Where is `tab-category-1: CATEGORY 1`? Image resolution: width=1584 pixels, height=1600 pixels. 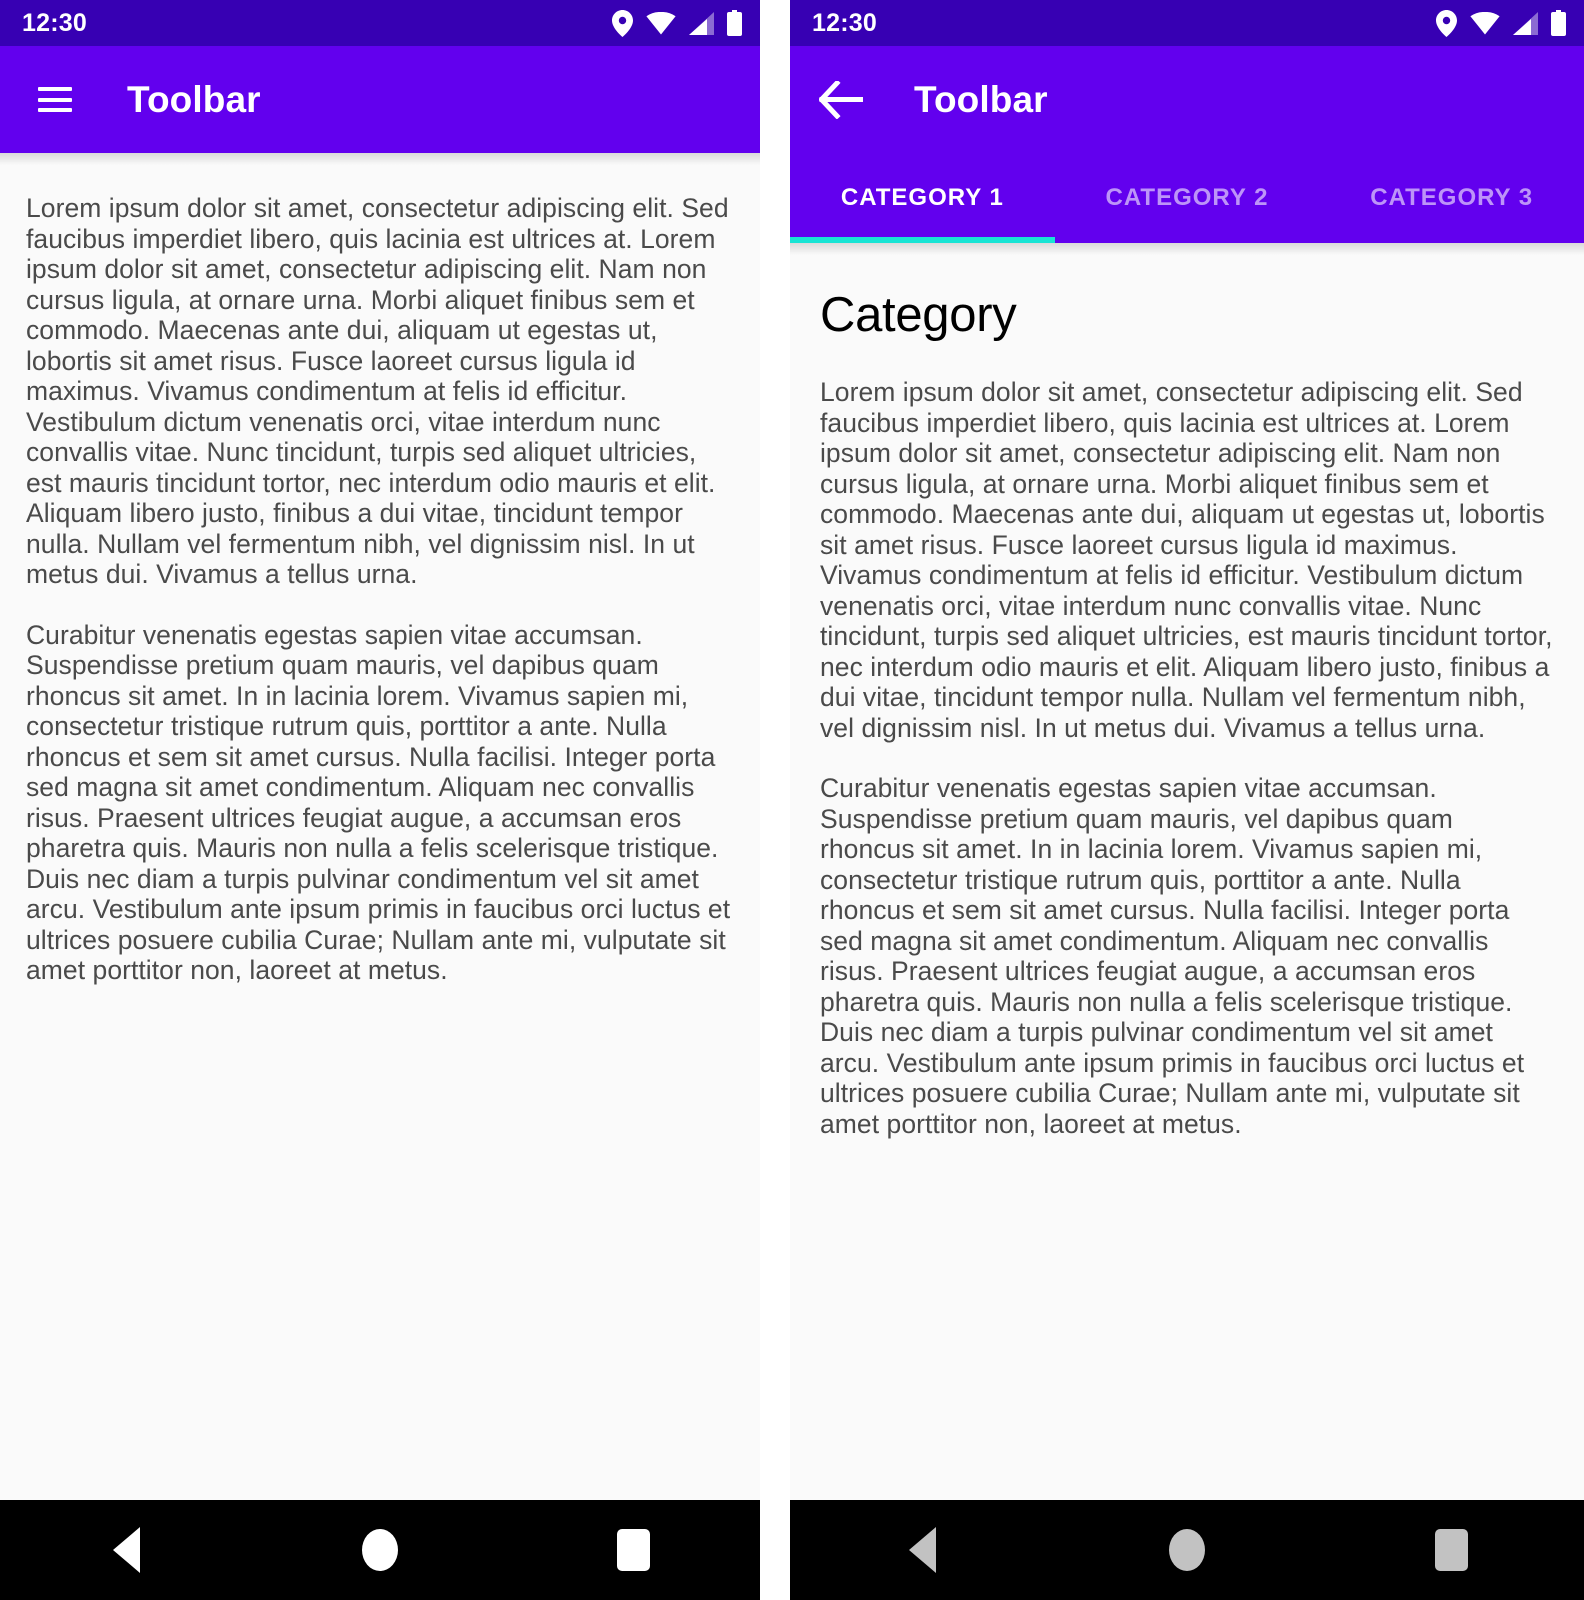
tab-category-1: CATEGORY 1 is located at coordinates (922, 198).